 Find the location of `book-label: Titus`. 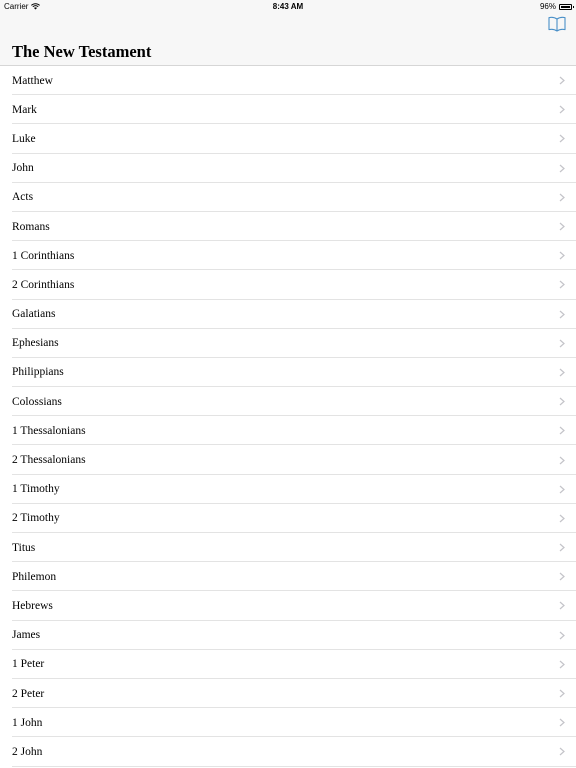

book-label: Titus is located at coordinates (24, 547).